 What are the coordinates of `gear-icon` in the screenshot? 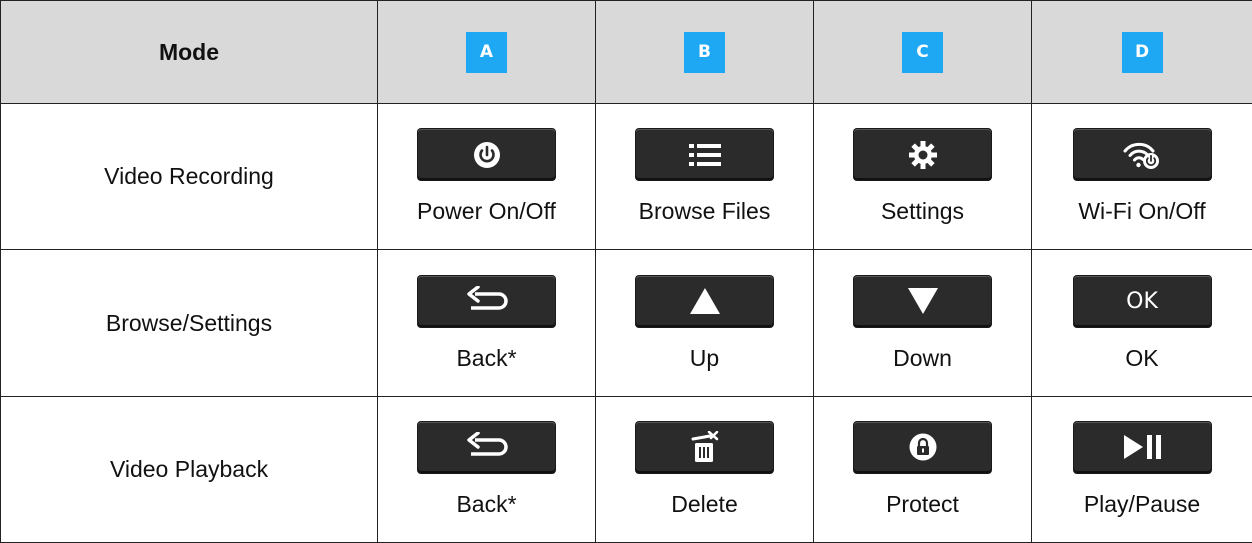 It's located at (922, 154).